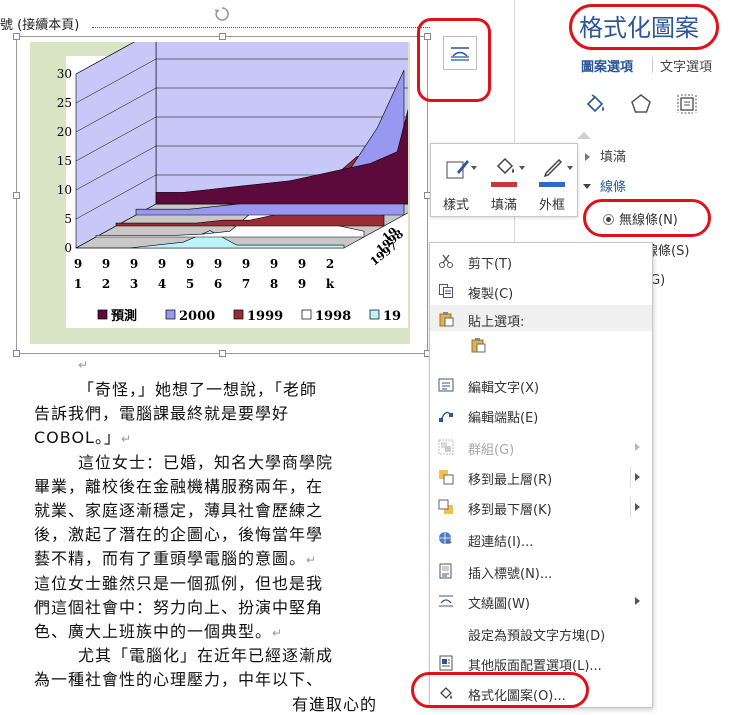  I want to click on document-text-line: 就業、家庭逐漸穩定，薄具社會歷練之, so click(178, 509).